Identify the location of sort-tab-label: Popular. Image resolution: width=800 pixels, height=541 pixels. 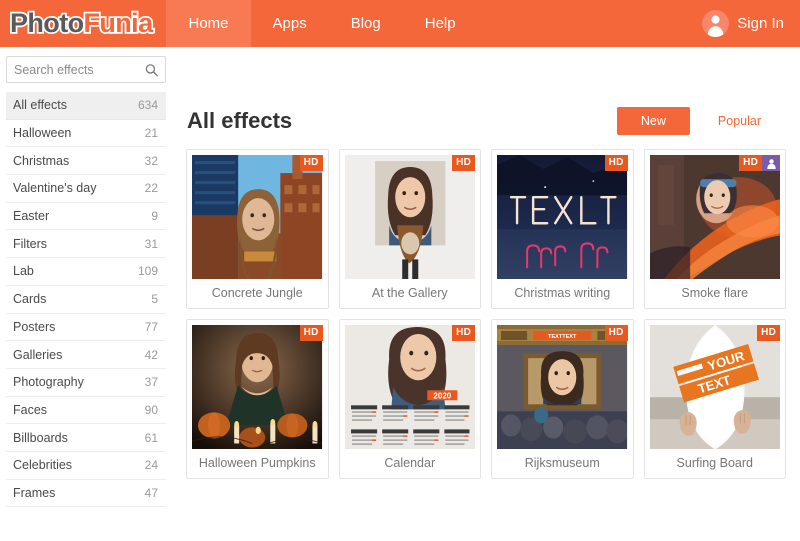
(739, 121).